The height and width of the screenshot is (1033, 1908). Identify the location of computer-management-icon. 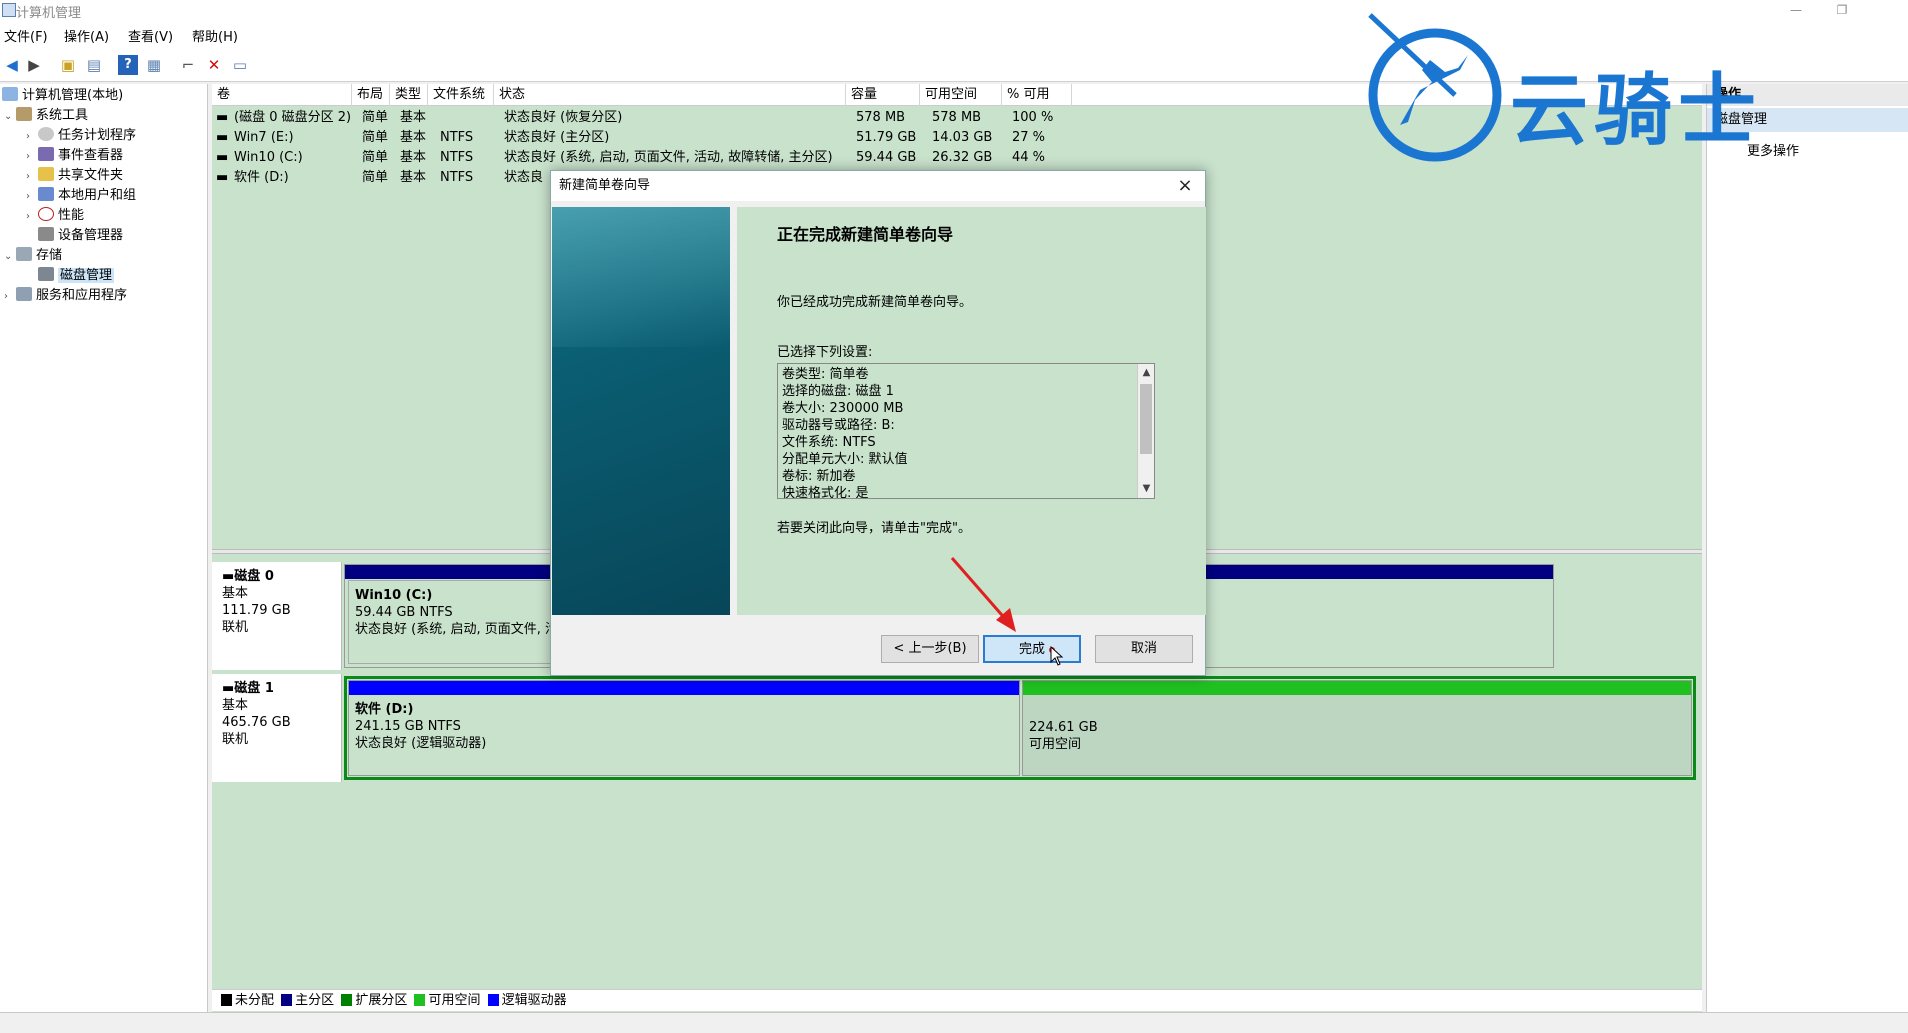
(9, 10).